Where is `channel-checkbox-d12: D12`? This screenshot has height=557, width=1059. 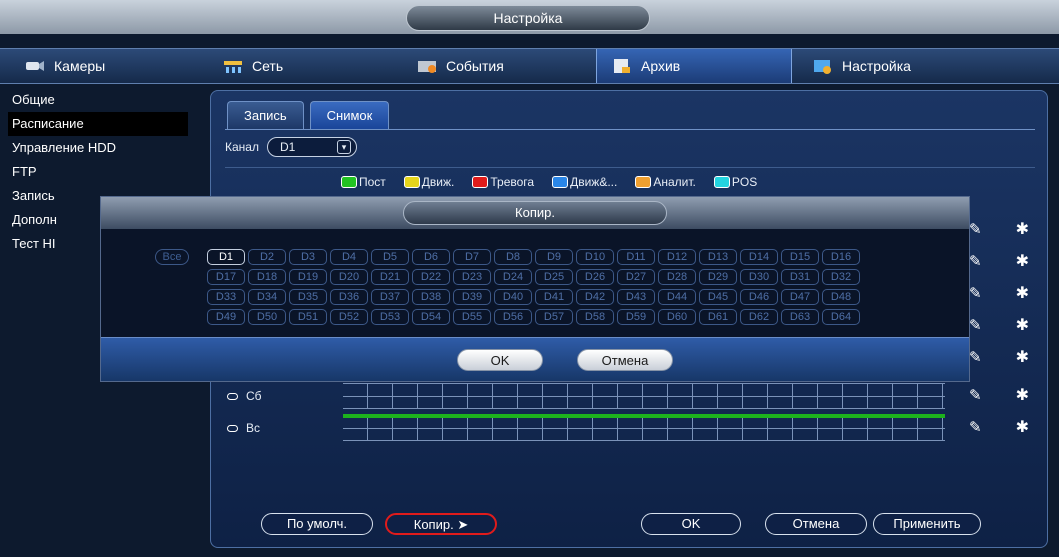
channel-checkbox-d12: D12 is located at coordinates (677, 257).